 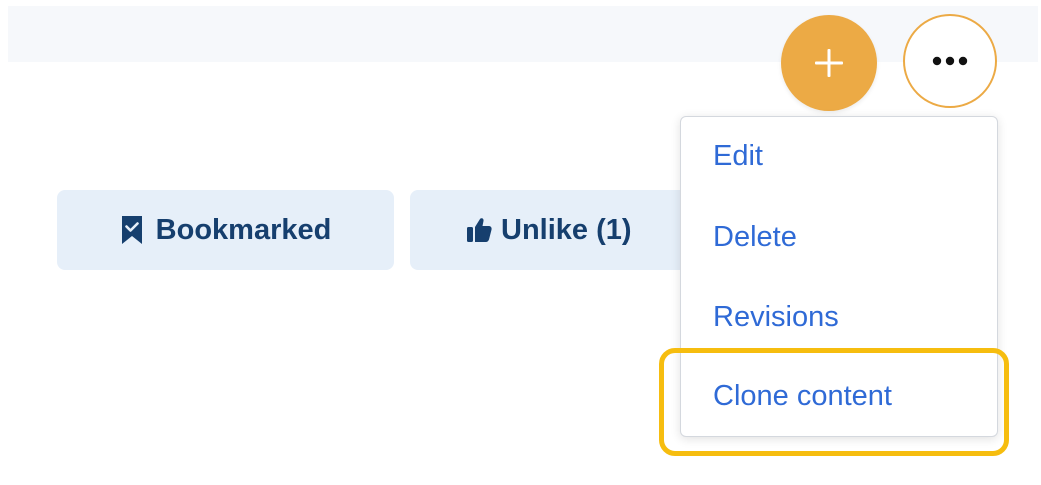 I want to click on add-button, so click(x=829, y=63).